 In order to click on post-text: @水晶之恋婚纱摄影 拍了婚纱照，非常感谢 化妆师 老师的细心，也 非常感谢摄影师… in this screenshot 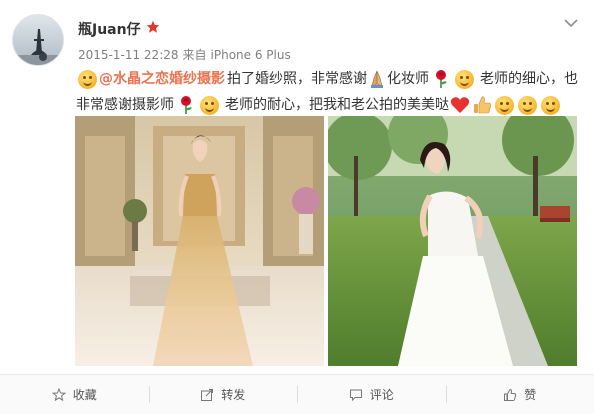, I will do `click(330, 92)`.